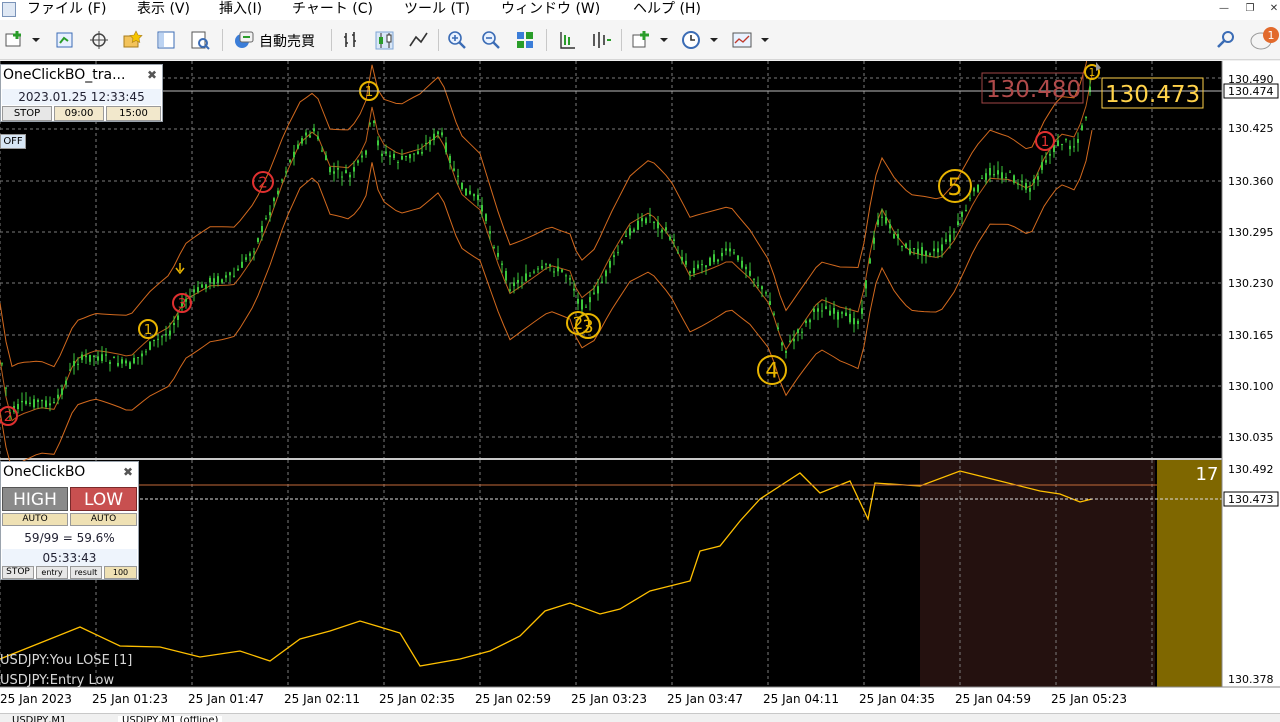 The image size is (1280, 722). I want to click on timer: 05:33:43, so click(69, 558).